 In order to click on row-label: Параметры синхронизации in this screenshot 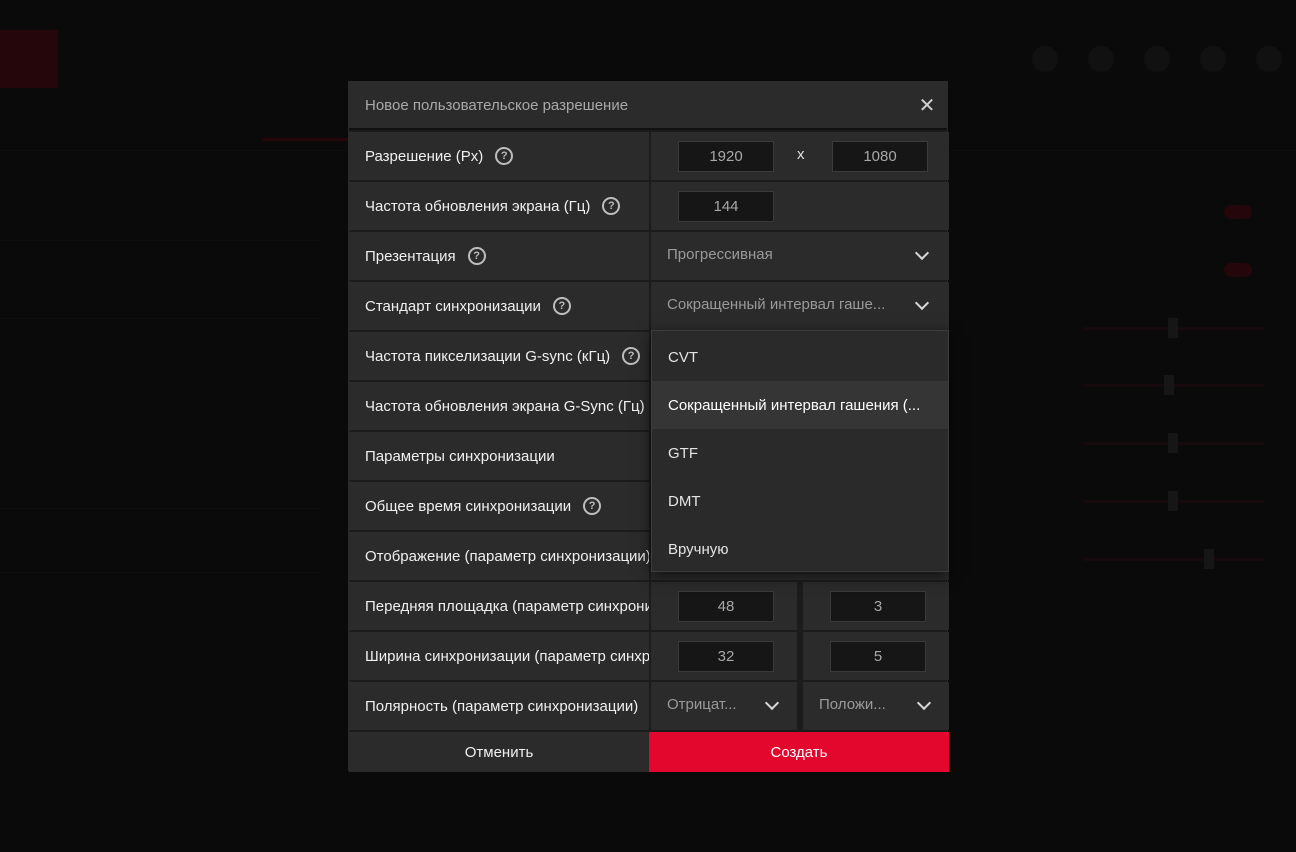, I will do `click(499, 456)`.